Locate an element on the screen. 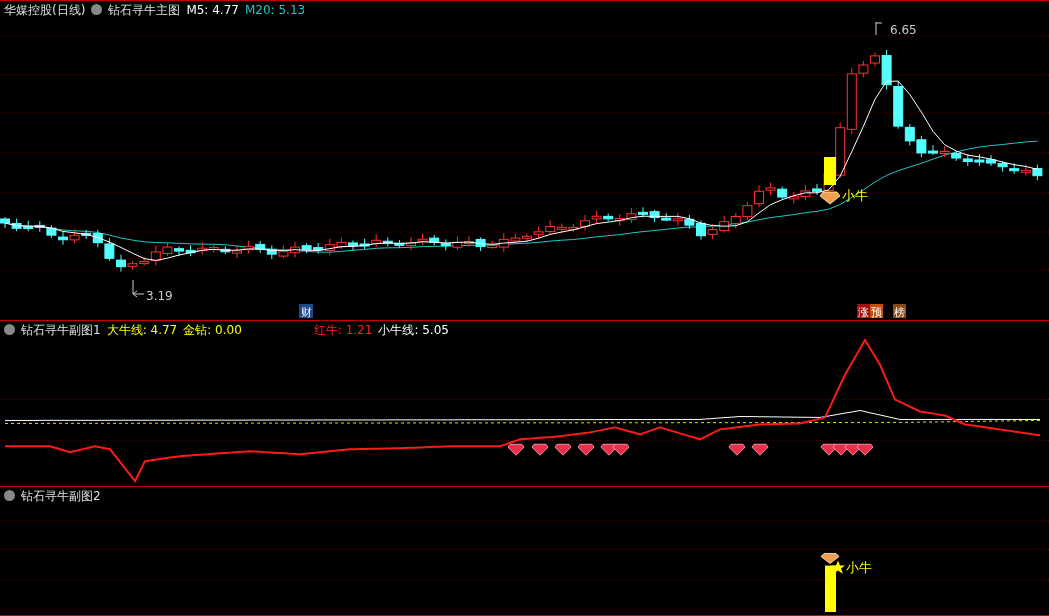  high-price-label: 6.65 is located at coordinates (903, 30).